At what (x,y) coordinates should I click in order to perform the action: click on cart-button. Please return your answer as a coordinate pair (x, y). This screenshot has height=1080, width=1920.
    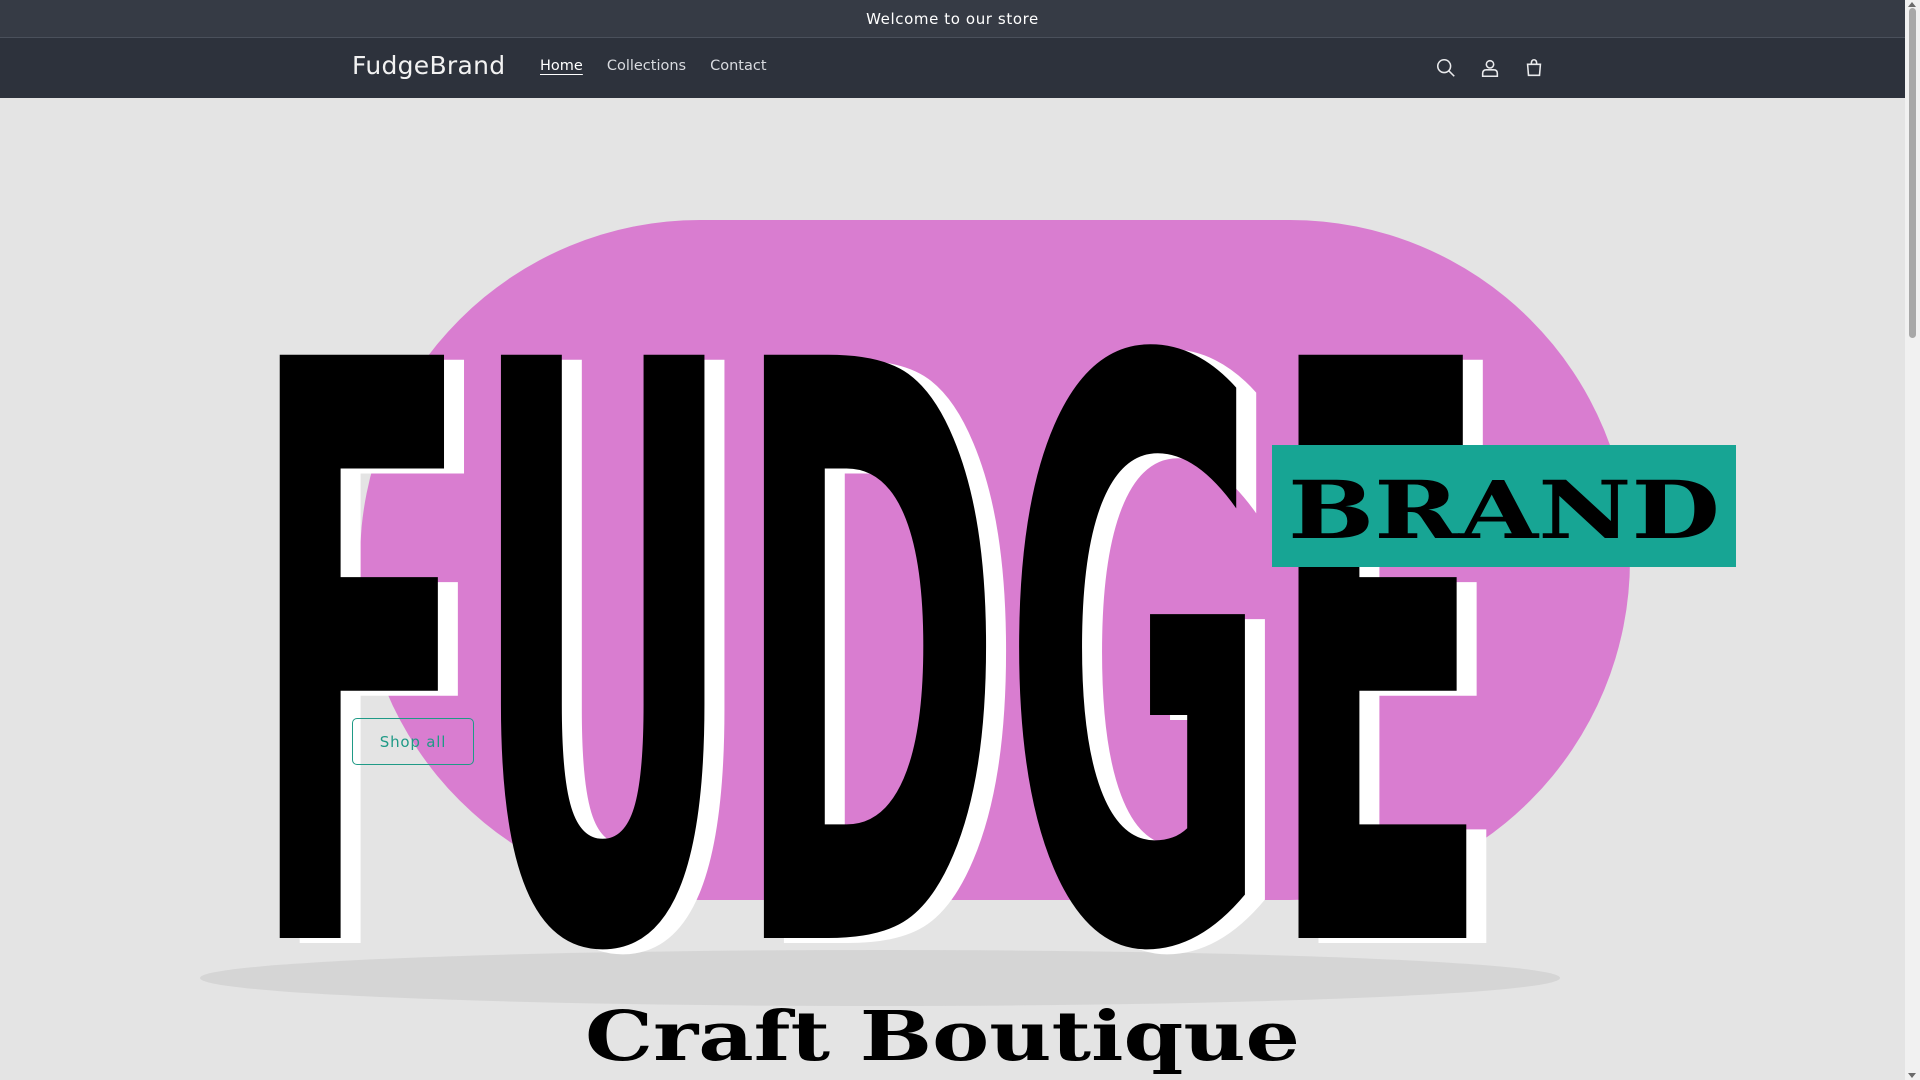
    Looking at the image, I should click on (1534, 68).